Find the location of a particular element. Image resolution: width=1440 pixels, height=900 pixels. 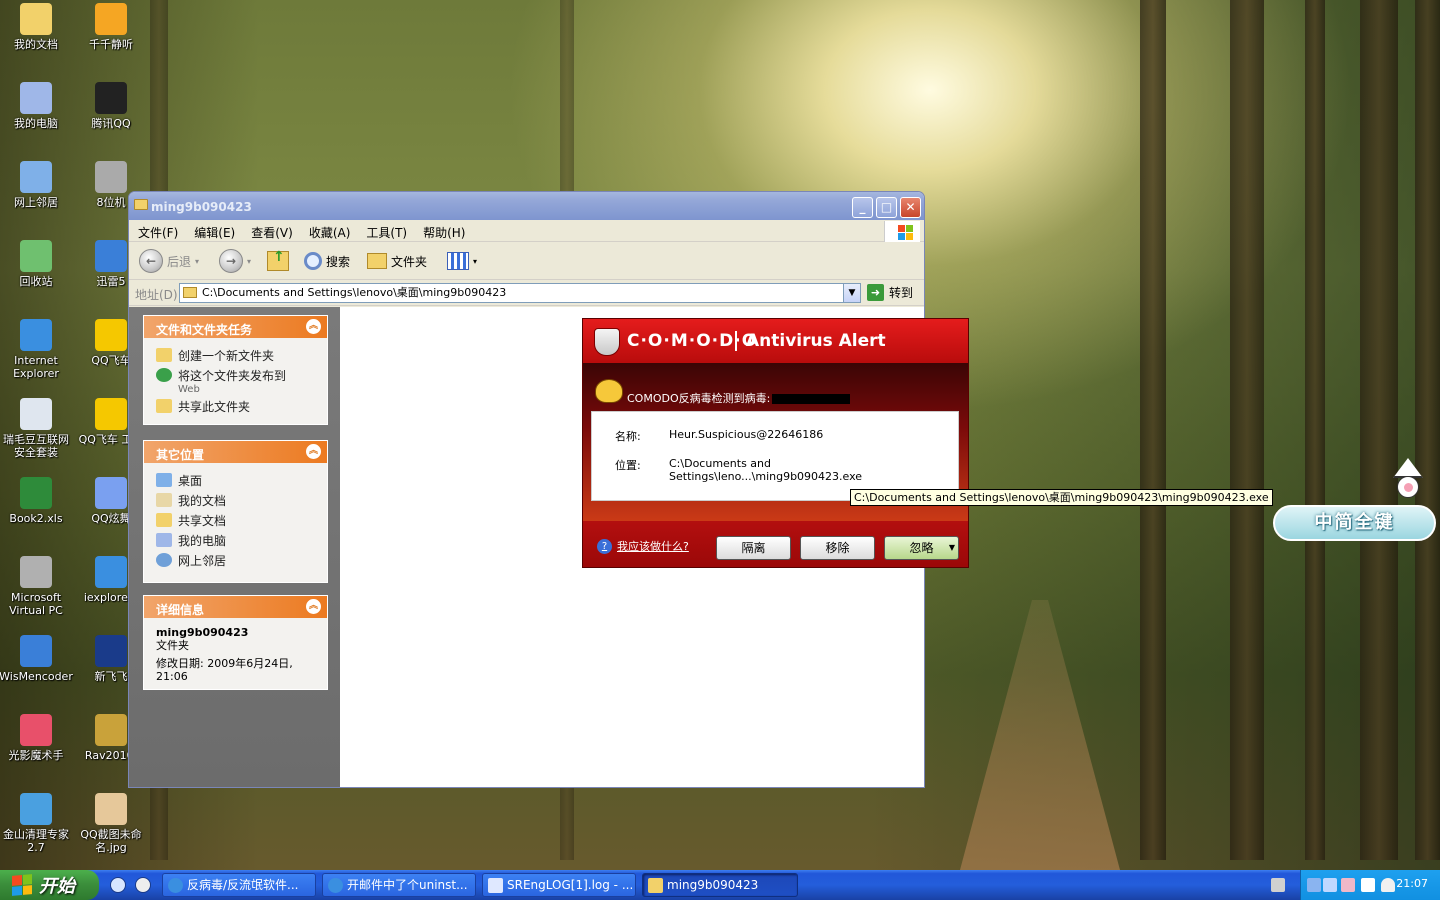

virus-warning-icon is located at coordinates (609, 391).